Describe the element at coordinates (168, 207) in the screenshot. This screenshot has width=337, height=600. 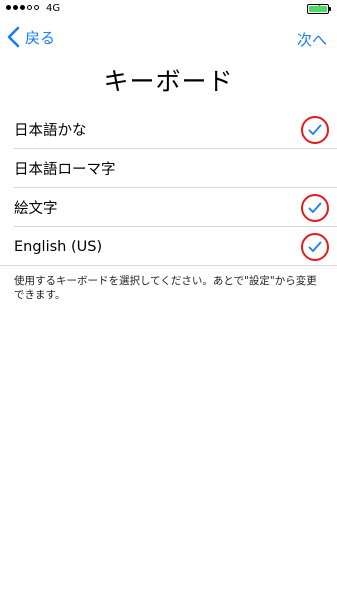
I see `keyboard-item-emoji: 絵文字` at that location.